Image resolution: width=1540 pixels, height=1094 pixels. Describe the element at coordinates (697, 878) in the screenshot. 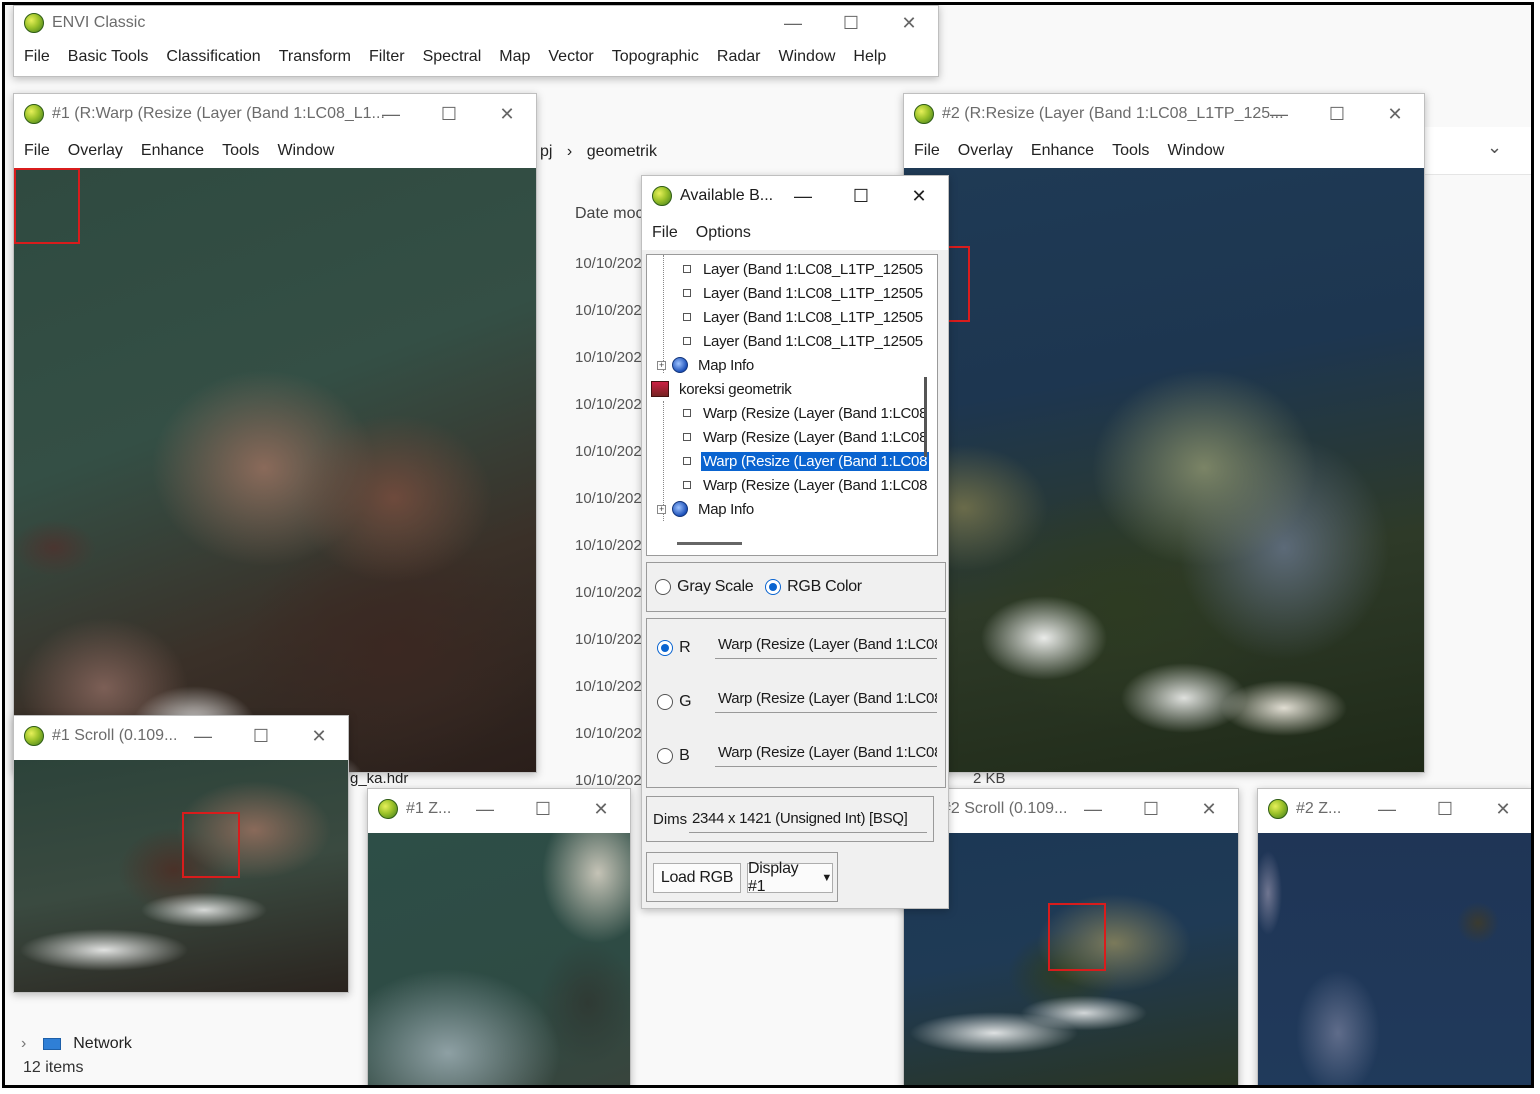

I see `load-rgb-button: Load RGB` at that location.